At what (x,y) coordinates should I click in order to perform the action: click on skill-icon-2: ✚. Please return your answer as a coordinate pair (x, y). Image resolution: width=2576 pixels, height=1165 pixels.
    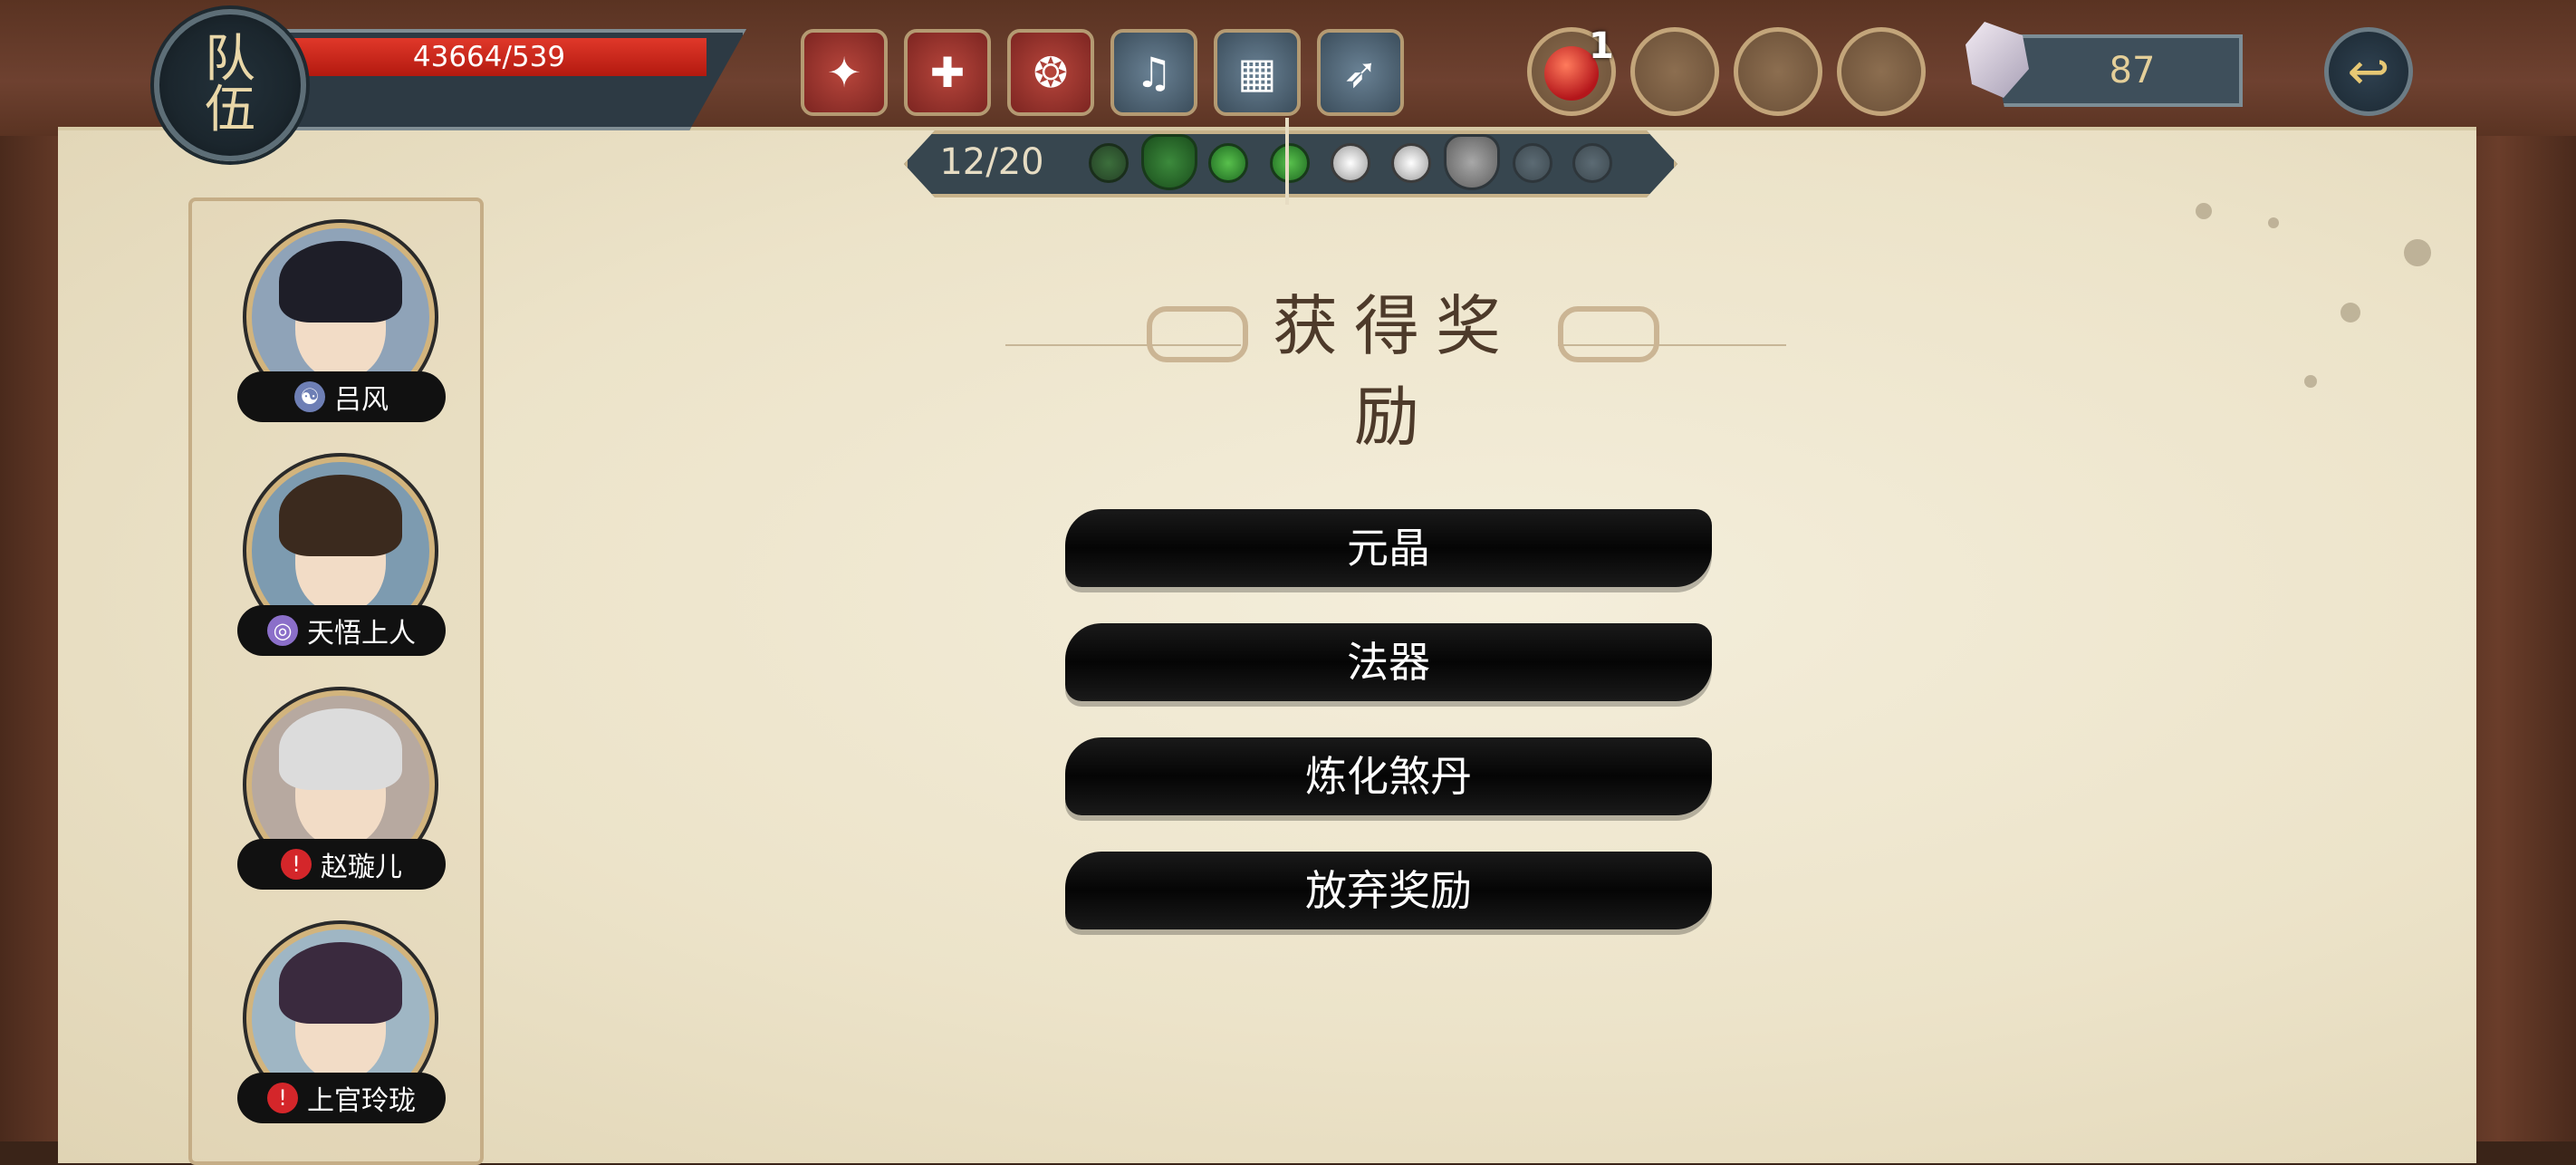
    Looking at the image, I should click on (947, 72).